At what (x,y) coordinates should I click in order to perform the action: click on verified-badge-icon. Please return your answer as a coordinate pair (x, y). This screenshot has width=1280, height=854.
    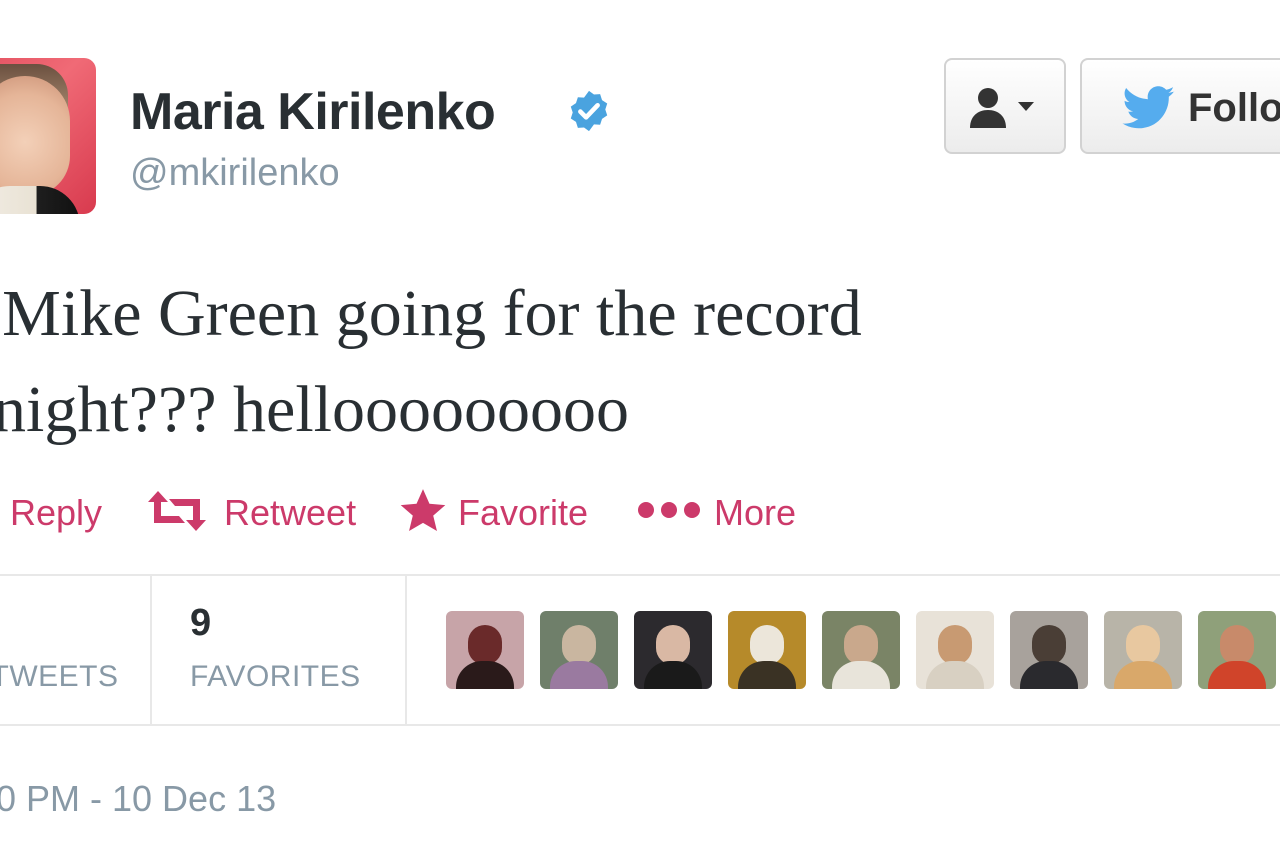
    Looking at the image, I should click on (589, 111).